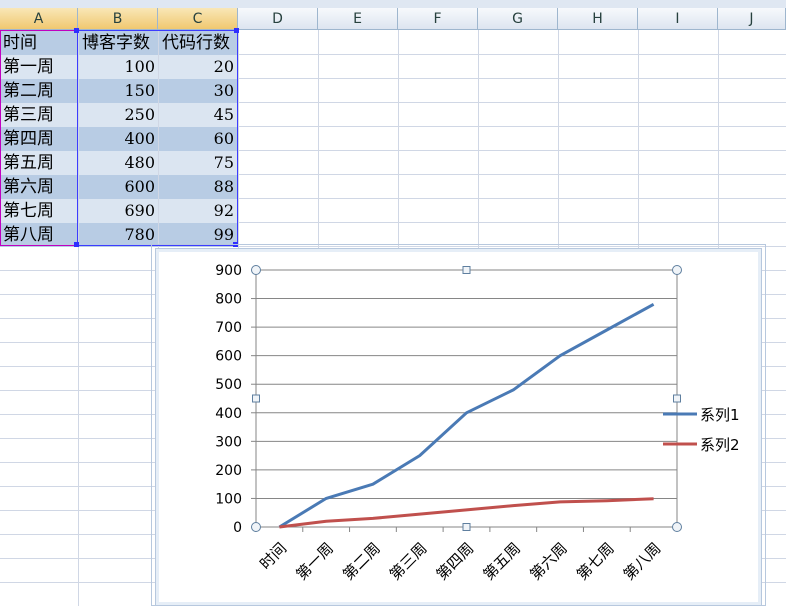 This screenshot has height=606, width=786. What do you see at coordinates (118, 67) in the screenshot?
I see `table-cell: 100` at bounding box center [118, 67].